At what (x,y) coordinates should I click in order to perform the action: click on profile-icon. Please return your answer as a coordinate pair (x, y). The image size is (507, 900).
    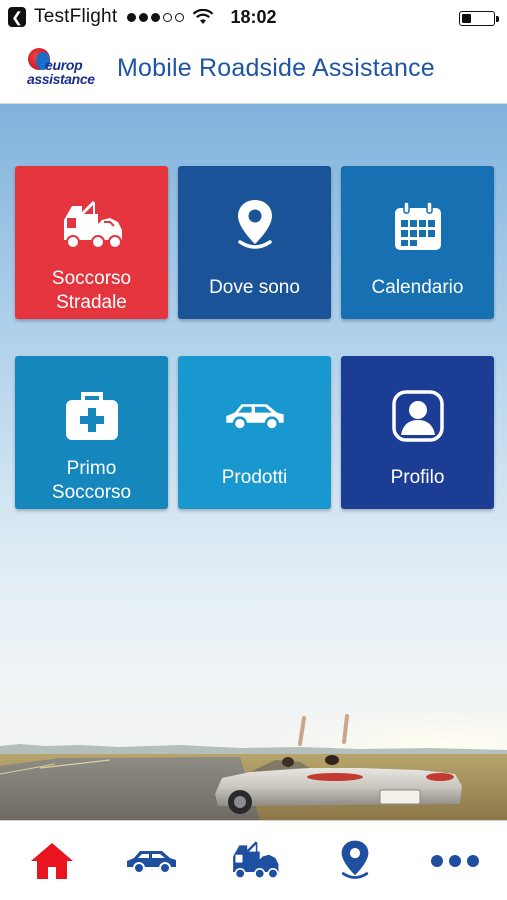
    Looking at the image, I should click on (418, 416).